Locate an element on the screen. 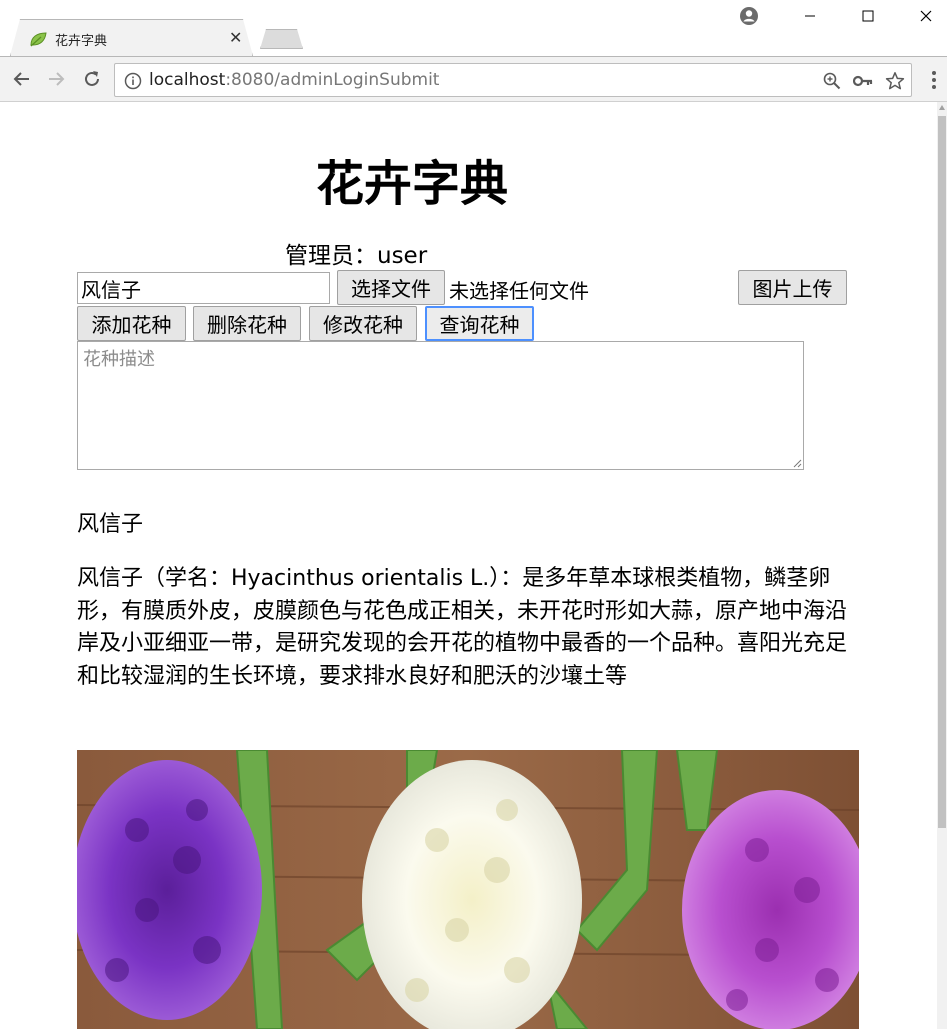 The height and width of the screenshot is (1029, 947). page-scrollbar is located at coordinates (942, 565).